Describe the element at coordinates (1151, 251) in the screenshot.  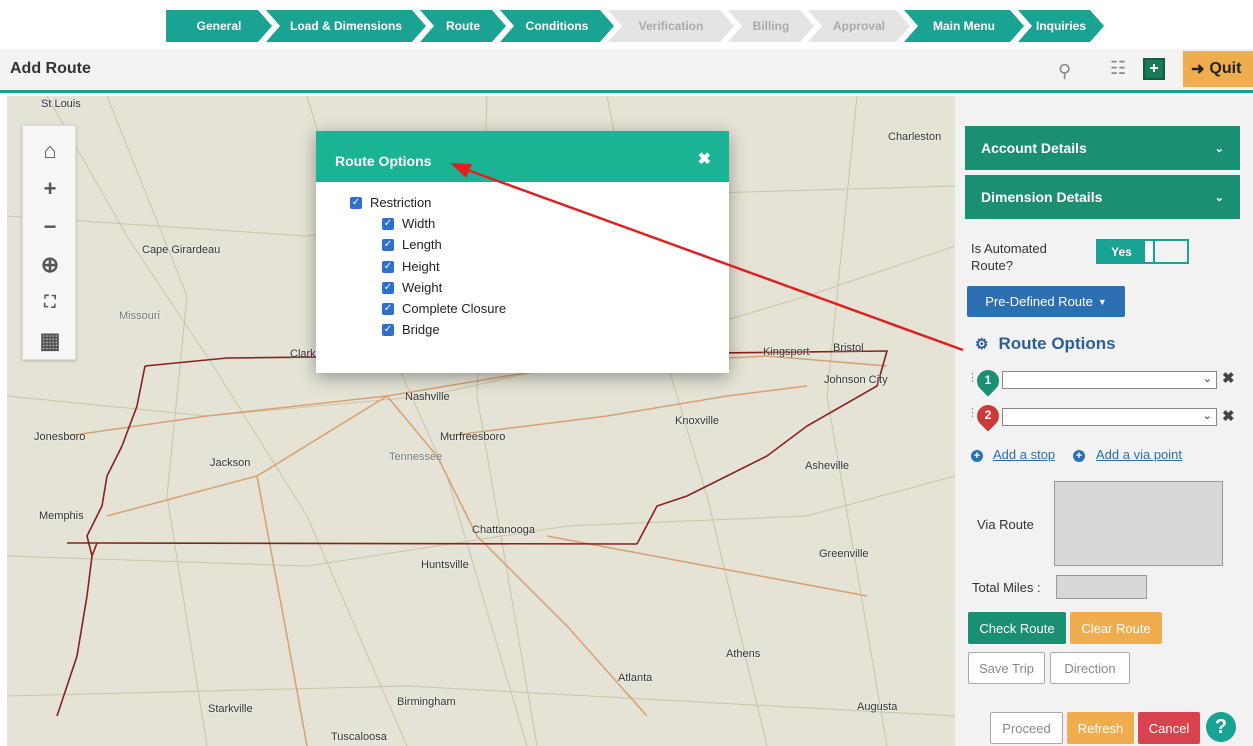
I see `toggle-knob` at that location.